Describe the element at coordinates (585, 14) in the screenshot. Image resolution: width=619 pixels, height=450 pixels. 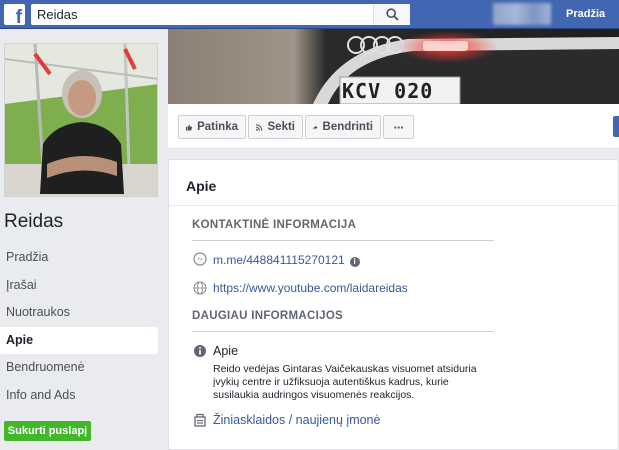
I see `home-link: Pradžia` at that location.